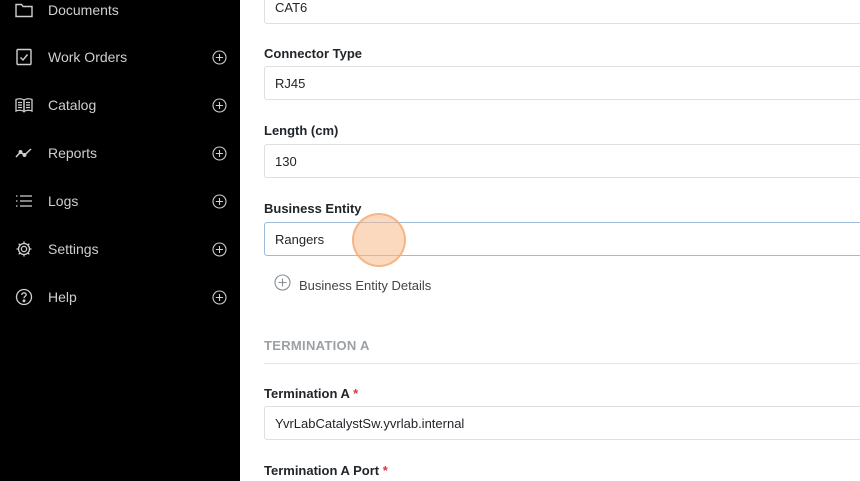 The height and width of the screenshot is (481, 860). Describe the element at coordinates (365, 285) in the screenshot. I see `business-entity-details-label: Business Entity Details` at that location.